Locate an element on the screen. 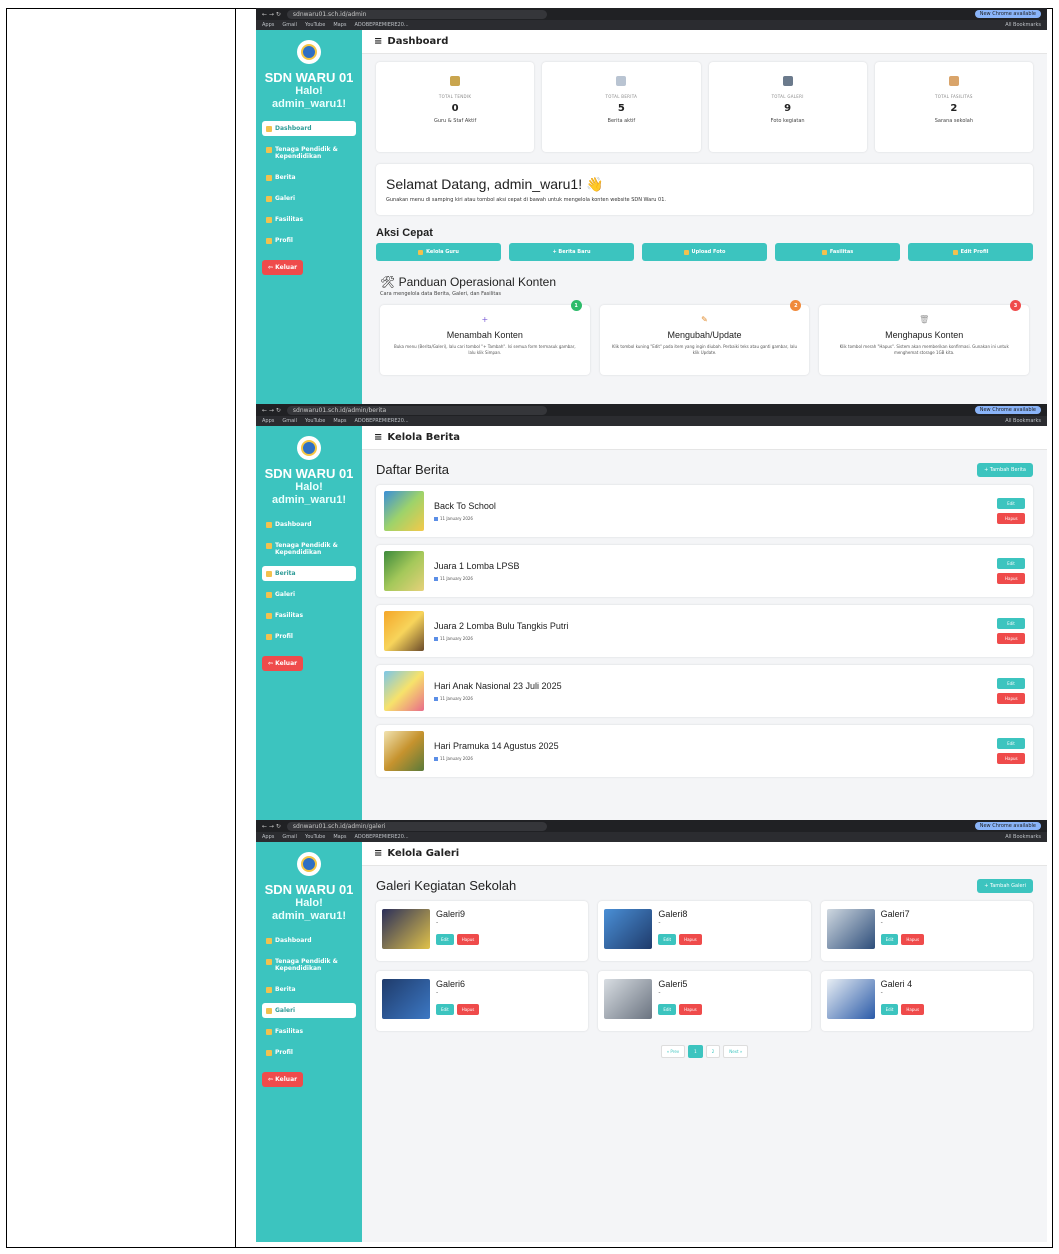 The height and width of the screenshot is (1254, 1059). page-title: Dashboard is located at coordinates (418, 41).